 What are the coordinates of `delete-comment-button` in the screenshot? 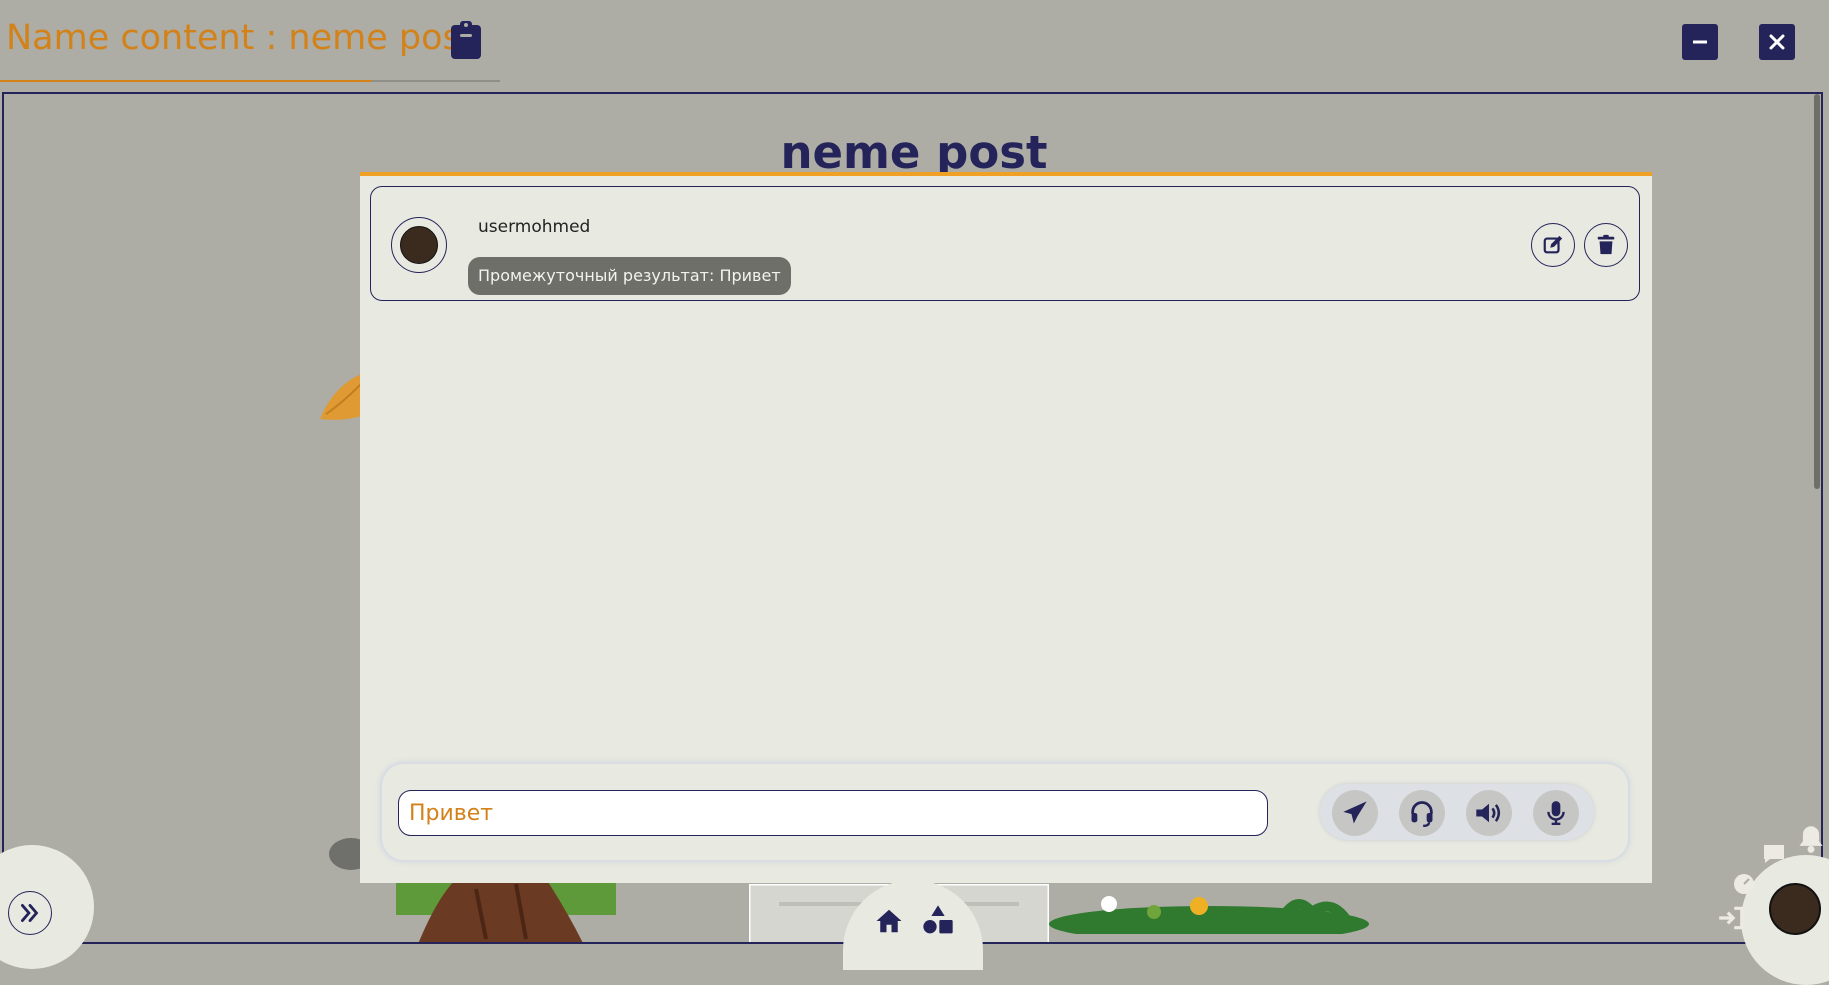 It's located at (1606, 245).